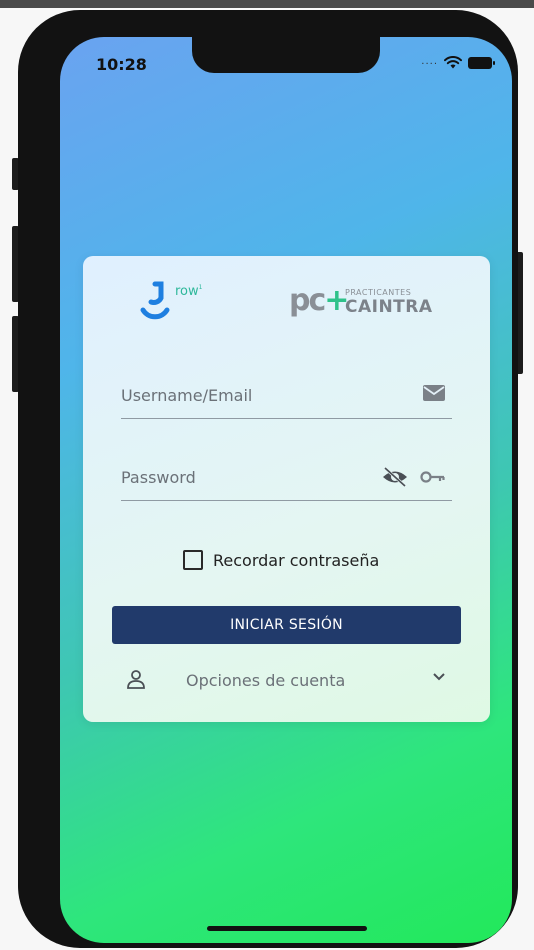 The width and height of the screenshot is (534, 950). I want to click on account-options-label: Opciones de cuenta, so click(266, 680).